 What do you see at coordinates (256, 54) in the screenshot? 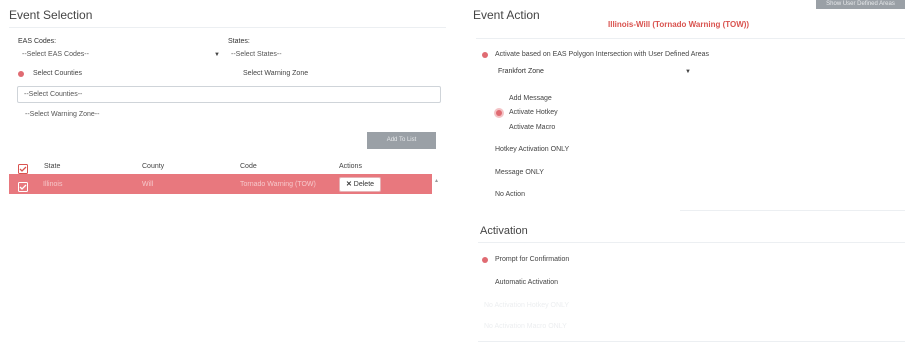
I see `states-select-value: --Select States--` at bounding box center [256, 54].